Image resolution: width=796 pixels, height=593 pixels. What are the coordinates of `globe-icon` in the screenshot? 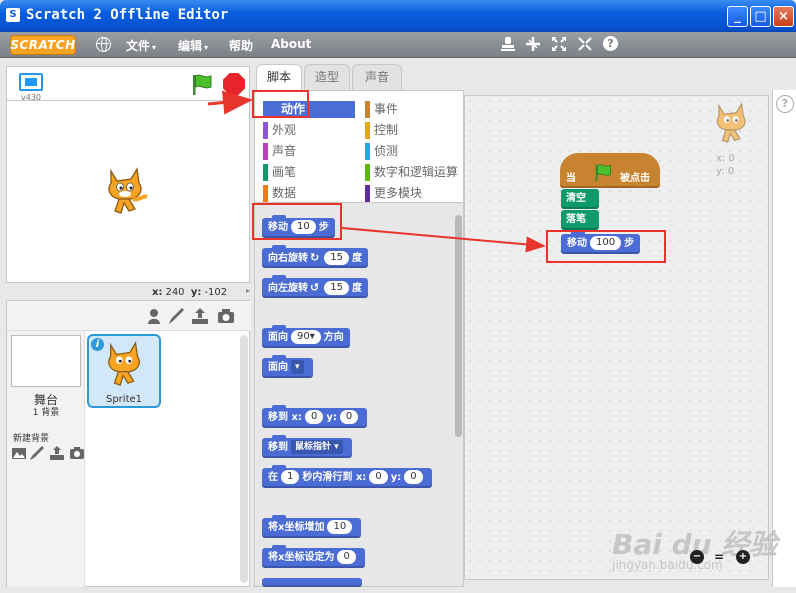 It's located at (103, 44).